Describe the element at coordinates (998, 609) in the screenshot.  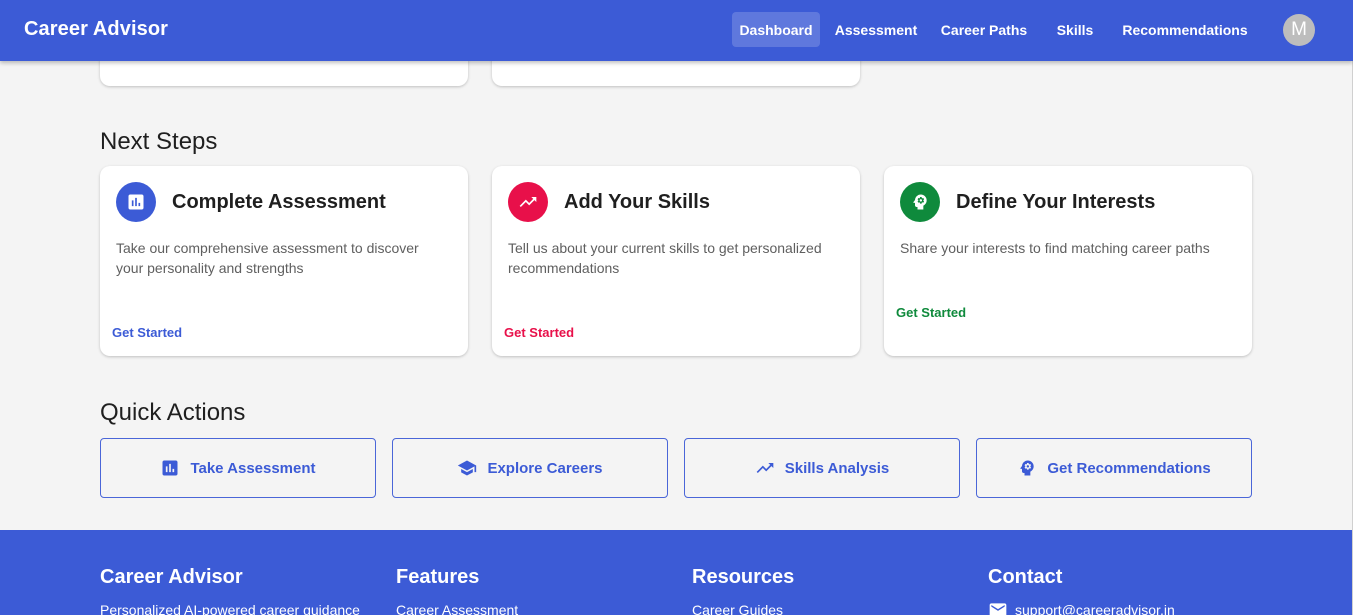
I see `email-icon` at that location.